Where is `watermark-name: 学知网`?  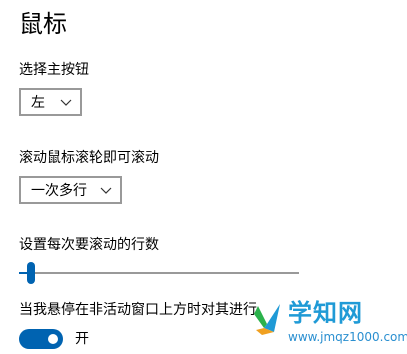 watermark-name: 学知网 is located at coordinates (325, 313).